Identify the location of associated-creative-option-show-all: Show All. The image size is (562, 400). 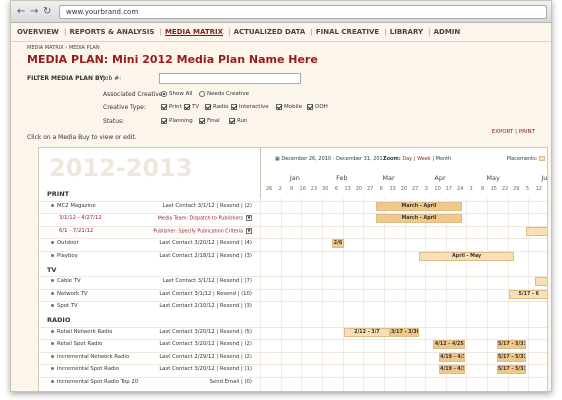
(176, 94).